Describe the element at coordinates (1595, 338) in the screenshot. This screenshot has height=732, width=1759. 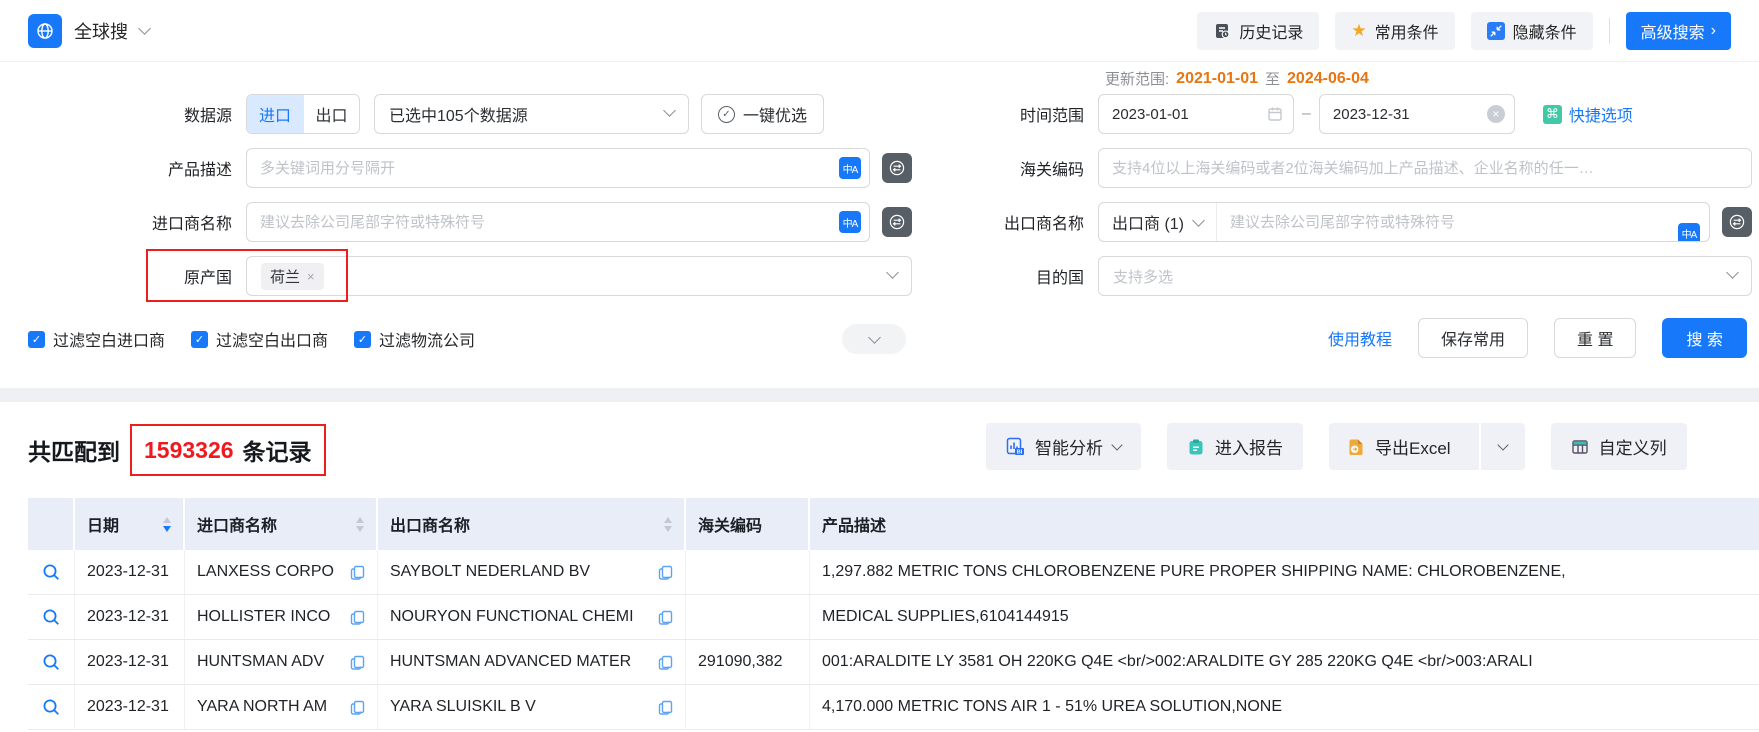
I see `reset-button: 重 置` at that location.